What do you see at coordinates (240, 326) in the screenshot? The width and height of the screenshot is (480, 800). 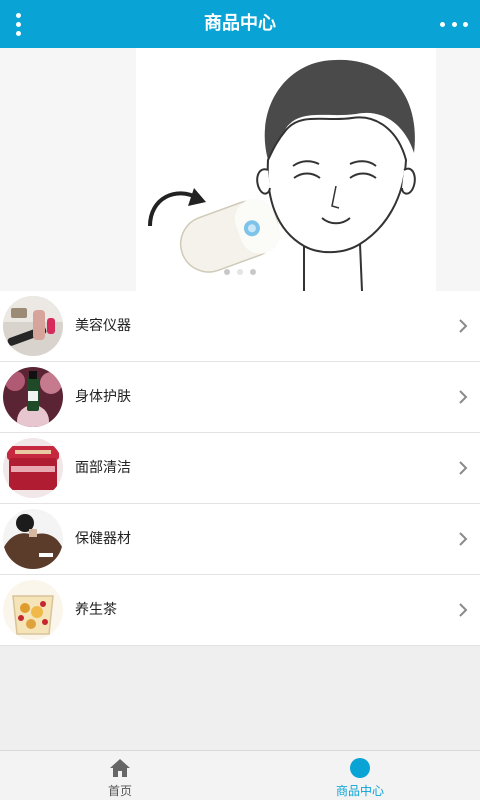 I see `list-item-beauty-devices: 美容仪器` at bounding box center [240, 326].